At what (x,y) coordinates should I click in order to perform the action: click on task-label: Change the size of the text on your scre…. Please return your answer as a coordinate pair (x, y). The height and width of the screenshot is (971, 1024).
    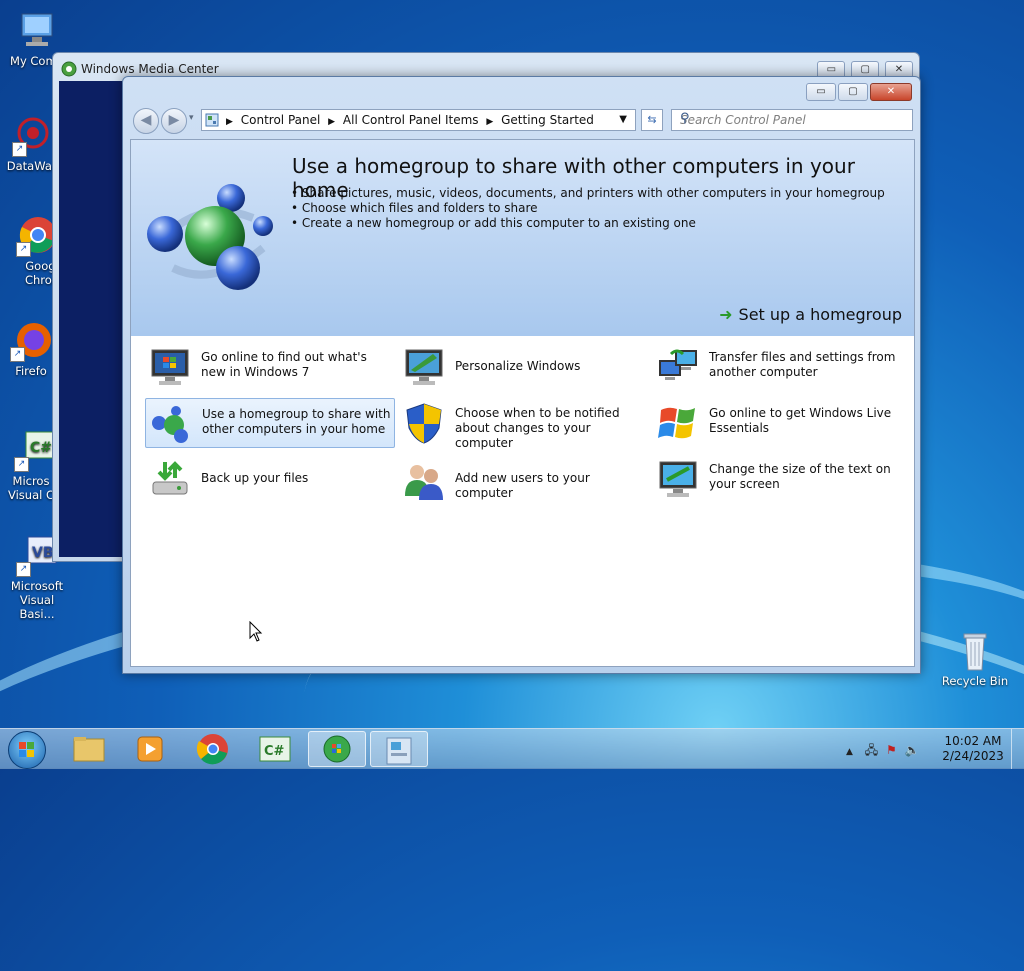
    Looking at the image, I should click on (800, 476).